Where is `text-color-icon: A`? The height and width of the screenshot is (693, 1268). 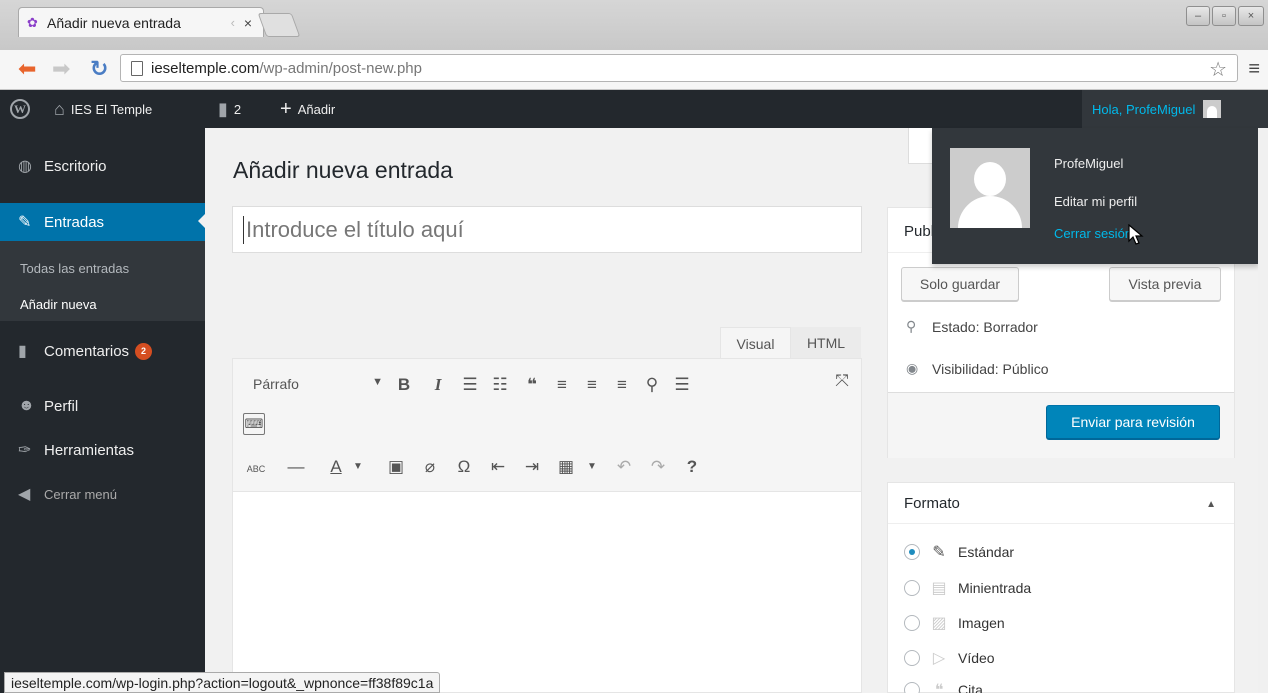
text-color-icon: A is located at coordinates (336, 467).